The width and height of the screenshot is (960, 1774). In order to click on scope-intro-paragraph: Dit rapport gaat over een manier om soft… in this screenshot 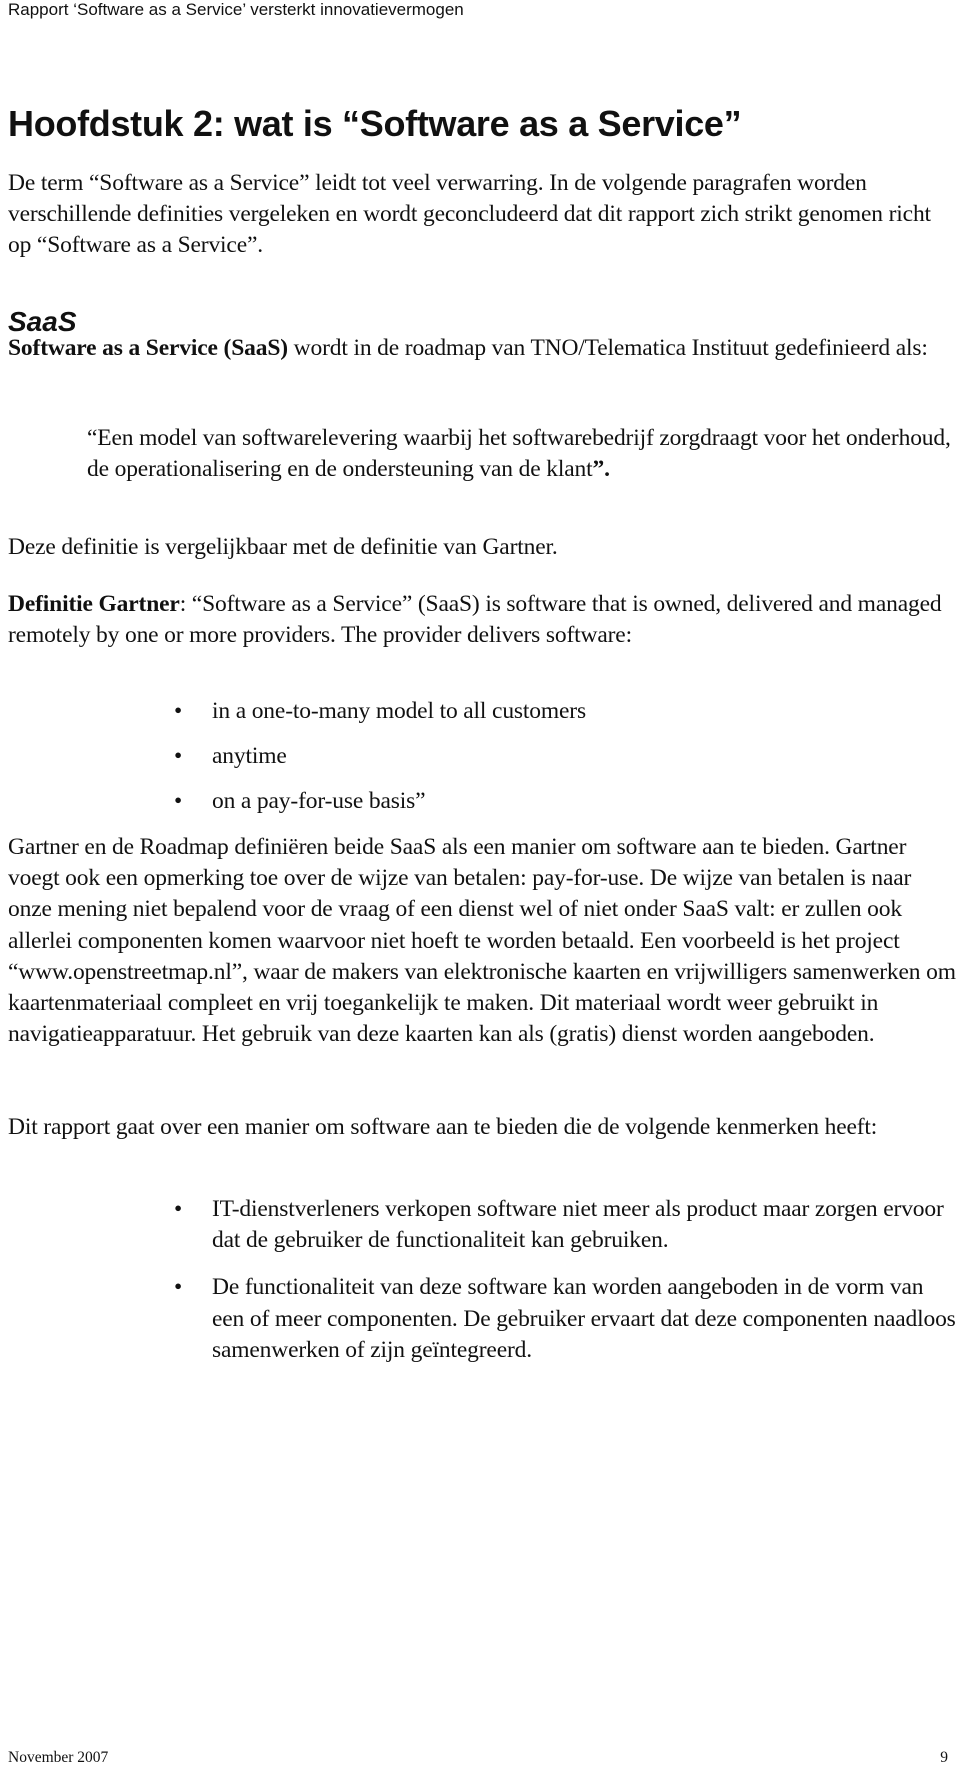, I will do `click(443, 1127)`.